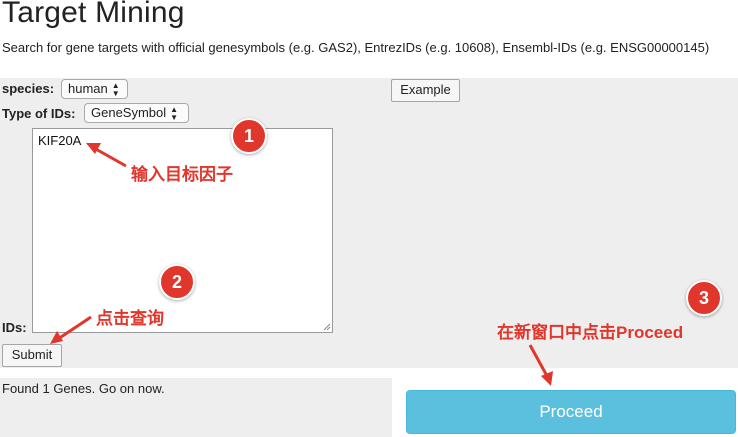 The width and height of the screenshot is (738, 437). Describe the element at coordinates (249, 136) in the screenshot. I see `annotation-badge-1: 1` at that location.